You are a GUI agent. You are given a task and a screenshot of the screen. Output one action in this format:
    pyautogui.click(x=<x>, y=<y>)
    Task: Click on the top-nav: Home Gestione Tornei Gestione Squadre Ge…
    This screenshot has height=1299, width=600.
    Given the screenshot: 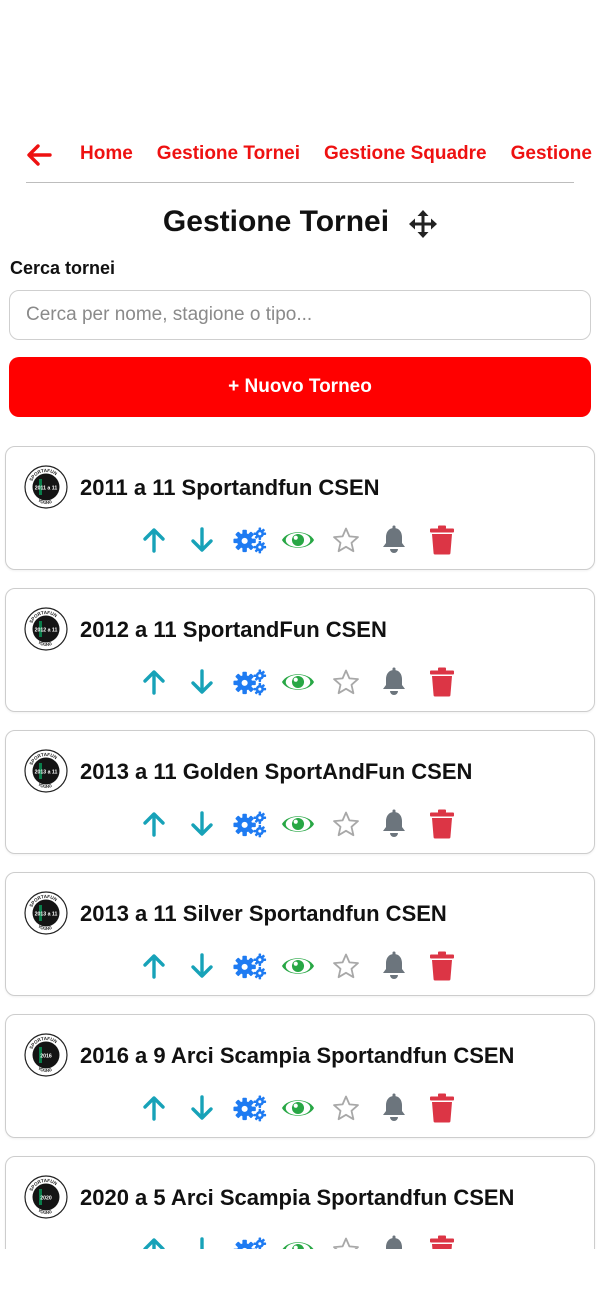 What is the action you would take?
    pyautogui.click(x=300, y=156)
    